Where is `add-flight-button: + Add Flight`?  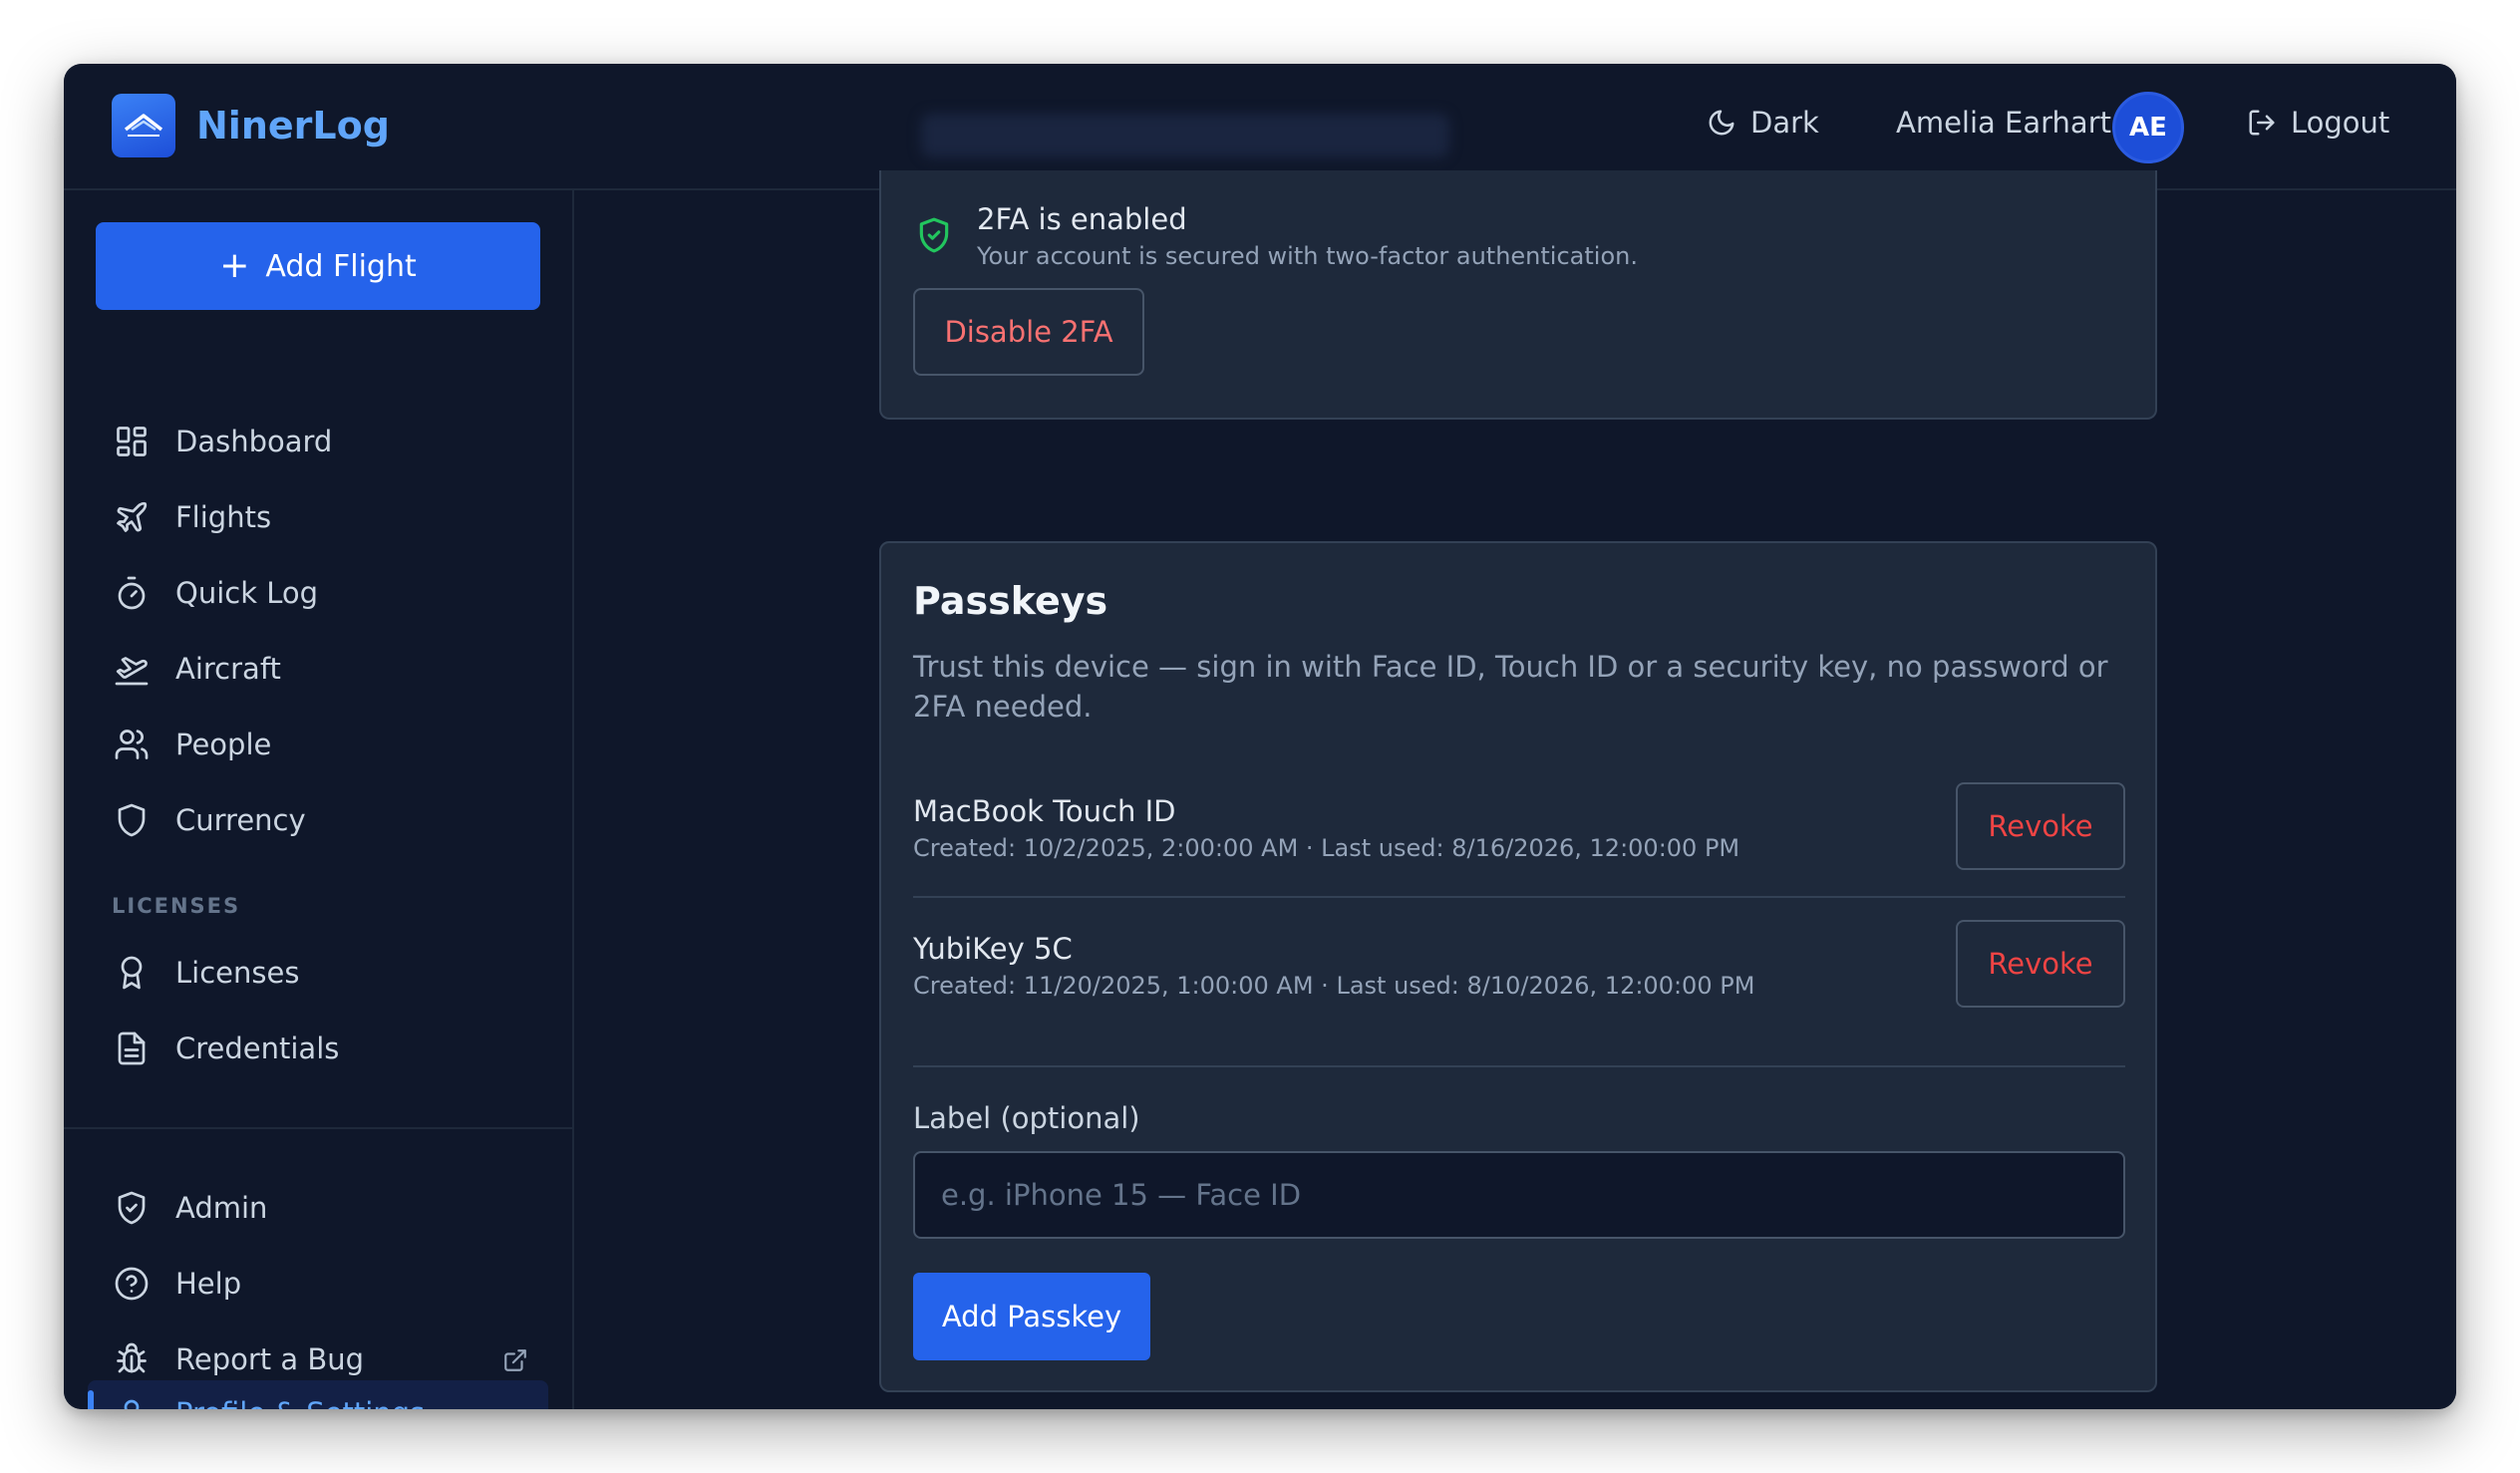
add-flight-button: + Add Flight is located at coordinates (318, 266).